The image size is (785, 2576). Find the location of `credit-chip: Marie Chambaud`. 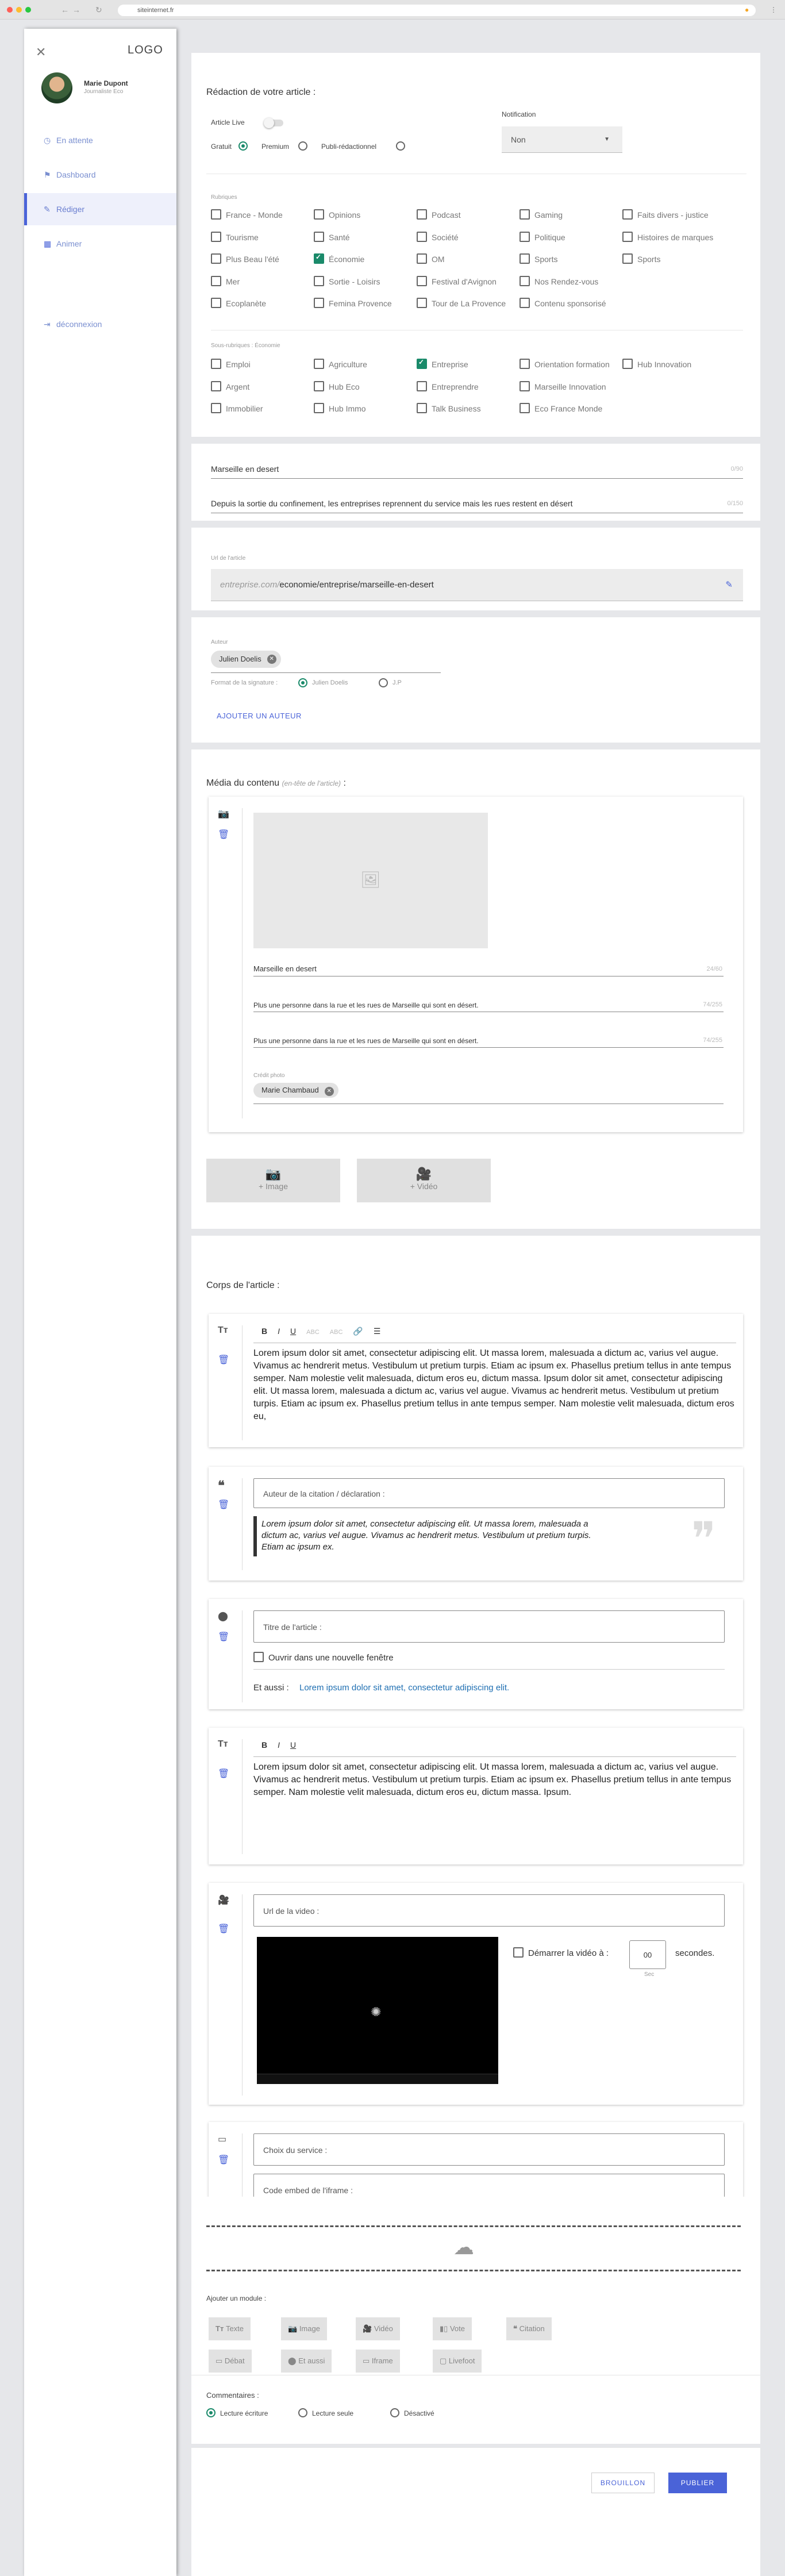

credit-chip: Marie Chambaud is located at coordinates (295, 1090).